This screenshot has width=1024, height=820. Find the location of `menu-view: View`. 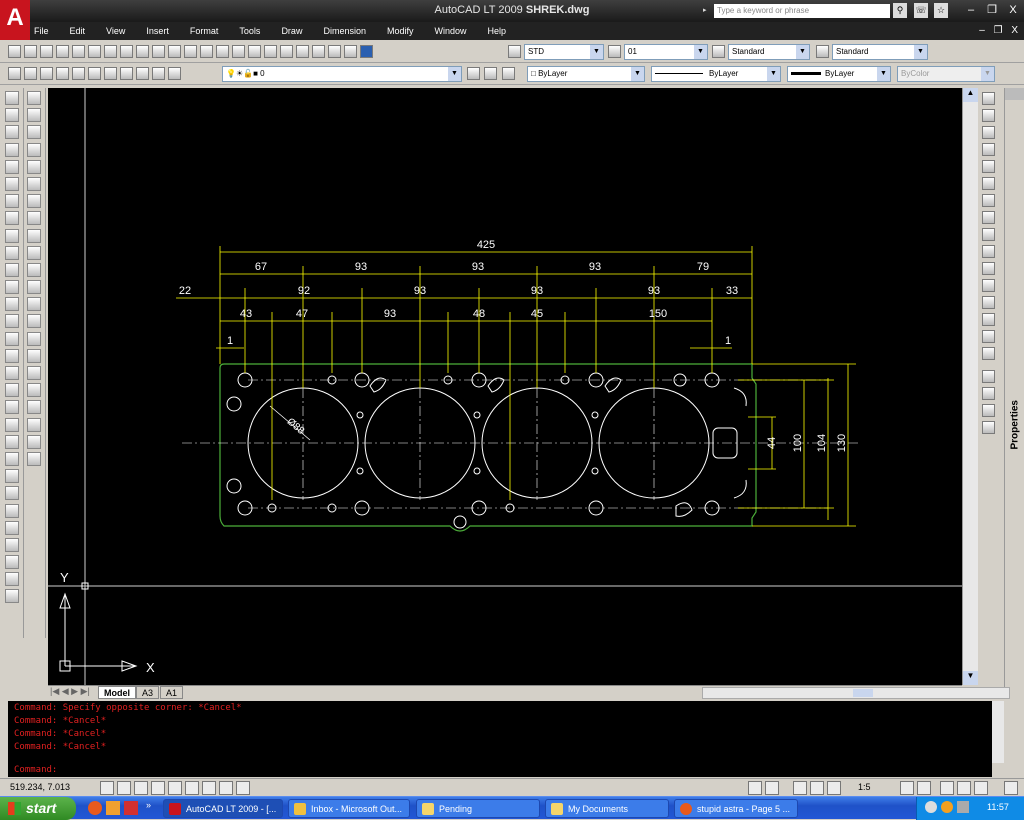

menu-view: View is located at coordinates (115, 31).